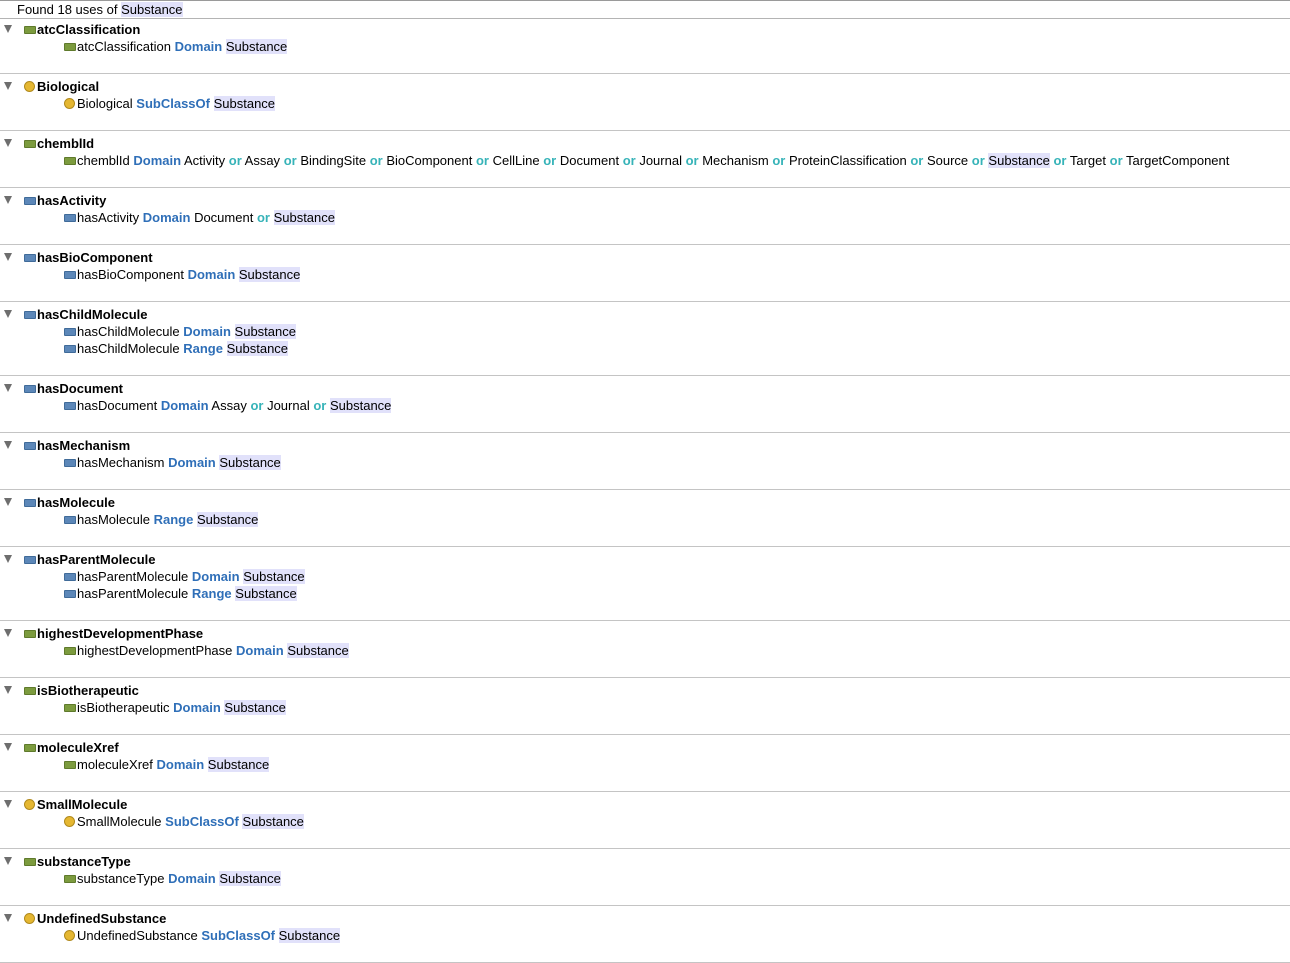 This screenshot has width=1290, height=963. I want to click on entity-name: Source, so click(947, 160).